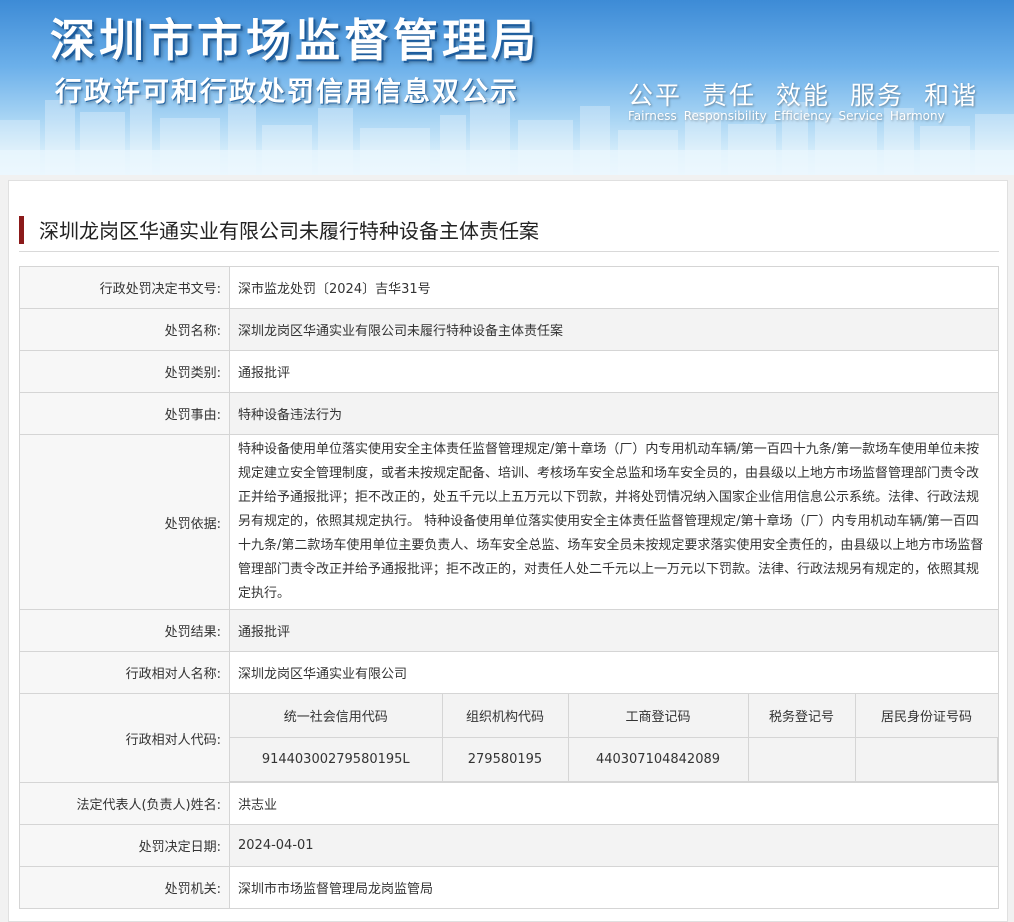 The width and height of the screenshot is (1014, 922). What do you see at coordinates (614, 371) in the screenshot?
I see `value-penalty-type: 通报批评` at bounding box center [614, 371].